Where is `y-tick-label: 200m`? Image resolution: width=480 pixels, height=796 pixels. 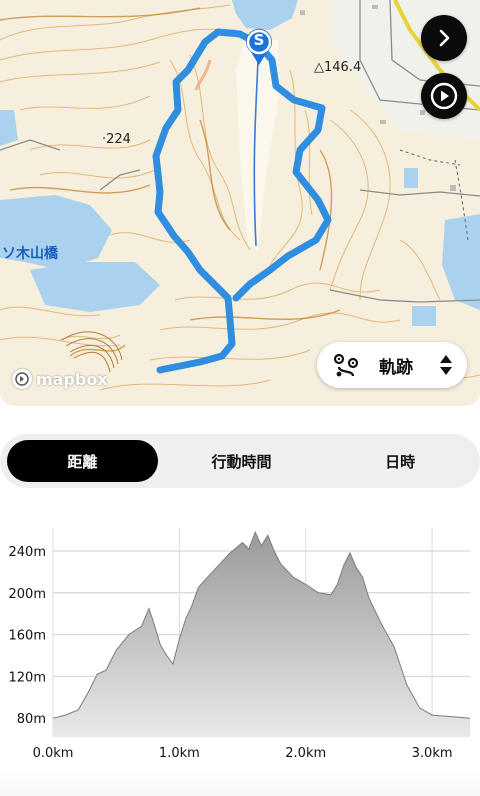
y-tick-label: 200m is located at coordinates (27, 594).